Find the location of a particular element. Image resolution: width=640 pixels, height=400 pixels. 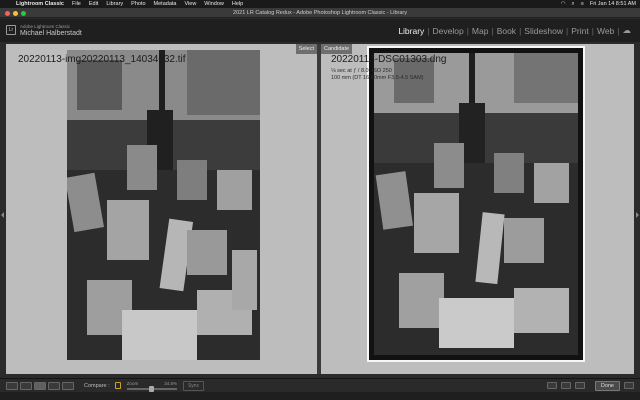

filmstrip-collapsed is located at coordinates (320, 396).